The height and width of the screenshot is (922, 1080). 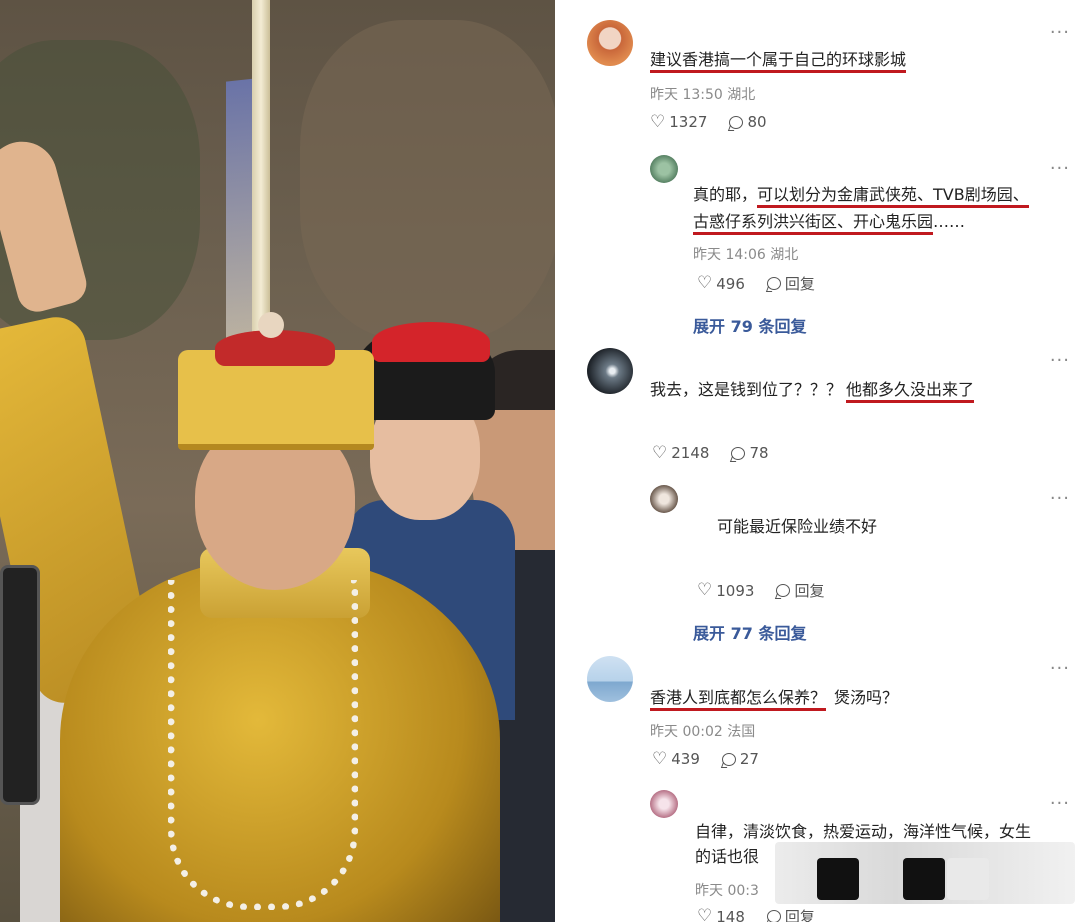 I want to click on comment-meta: 昨天 00:02 法国, so click(x=702, y=731).